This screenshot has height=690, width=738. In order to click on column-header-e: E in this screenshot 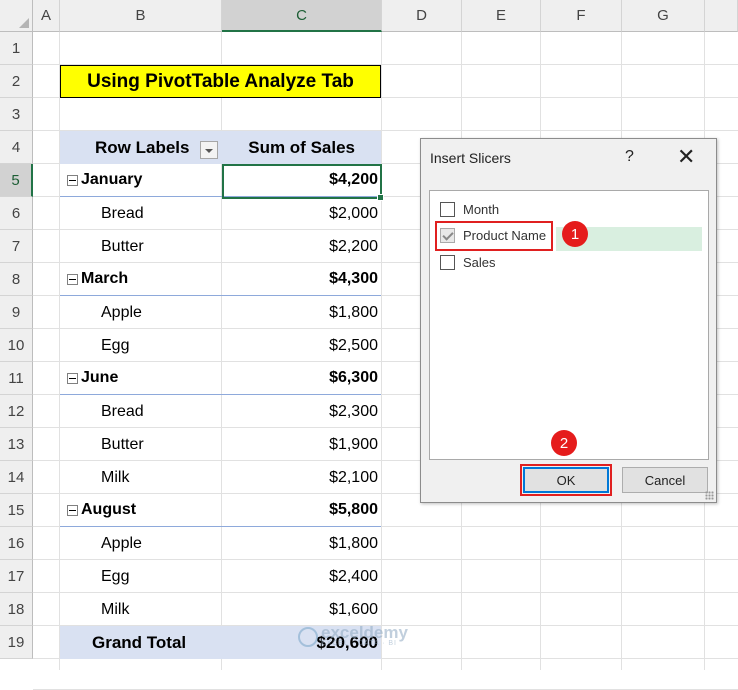, I will do `click(501, 16)`.